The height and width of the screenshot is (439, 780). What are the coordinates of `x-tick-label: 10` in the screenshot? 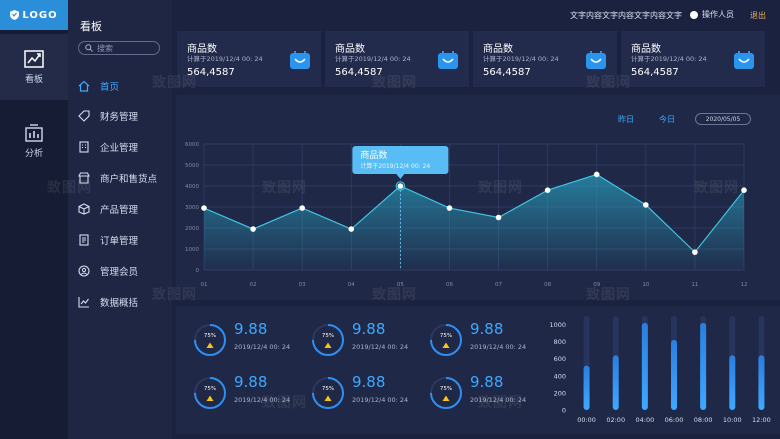 It's located at (645, 285).